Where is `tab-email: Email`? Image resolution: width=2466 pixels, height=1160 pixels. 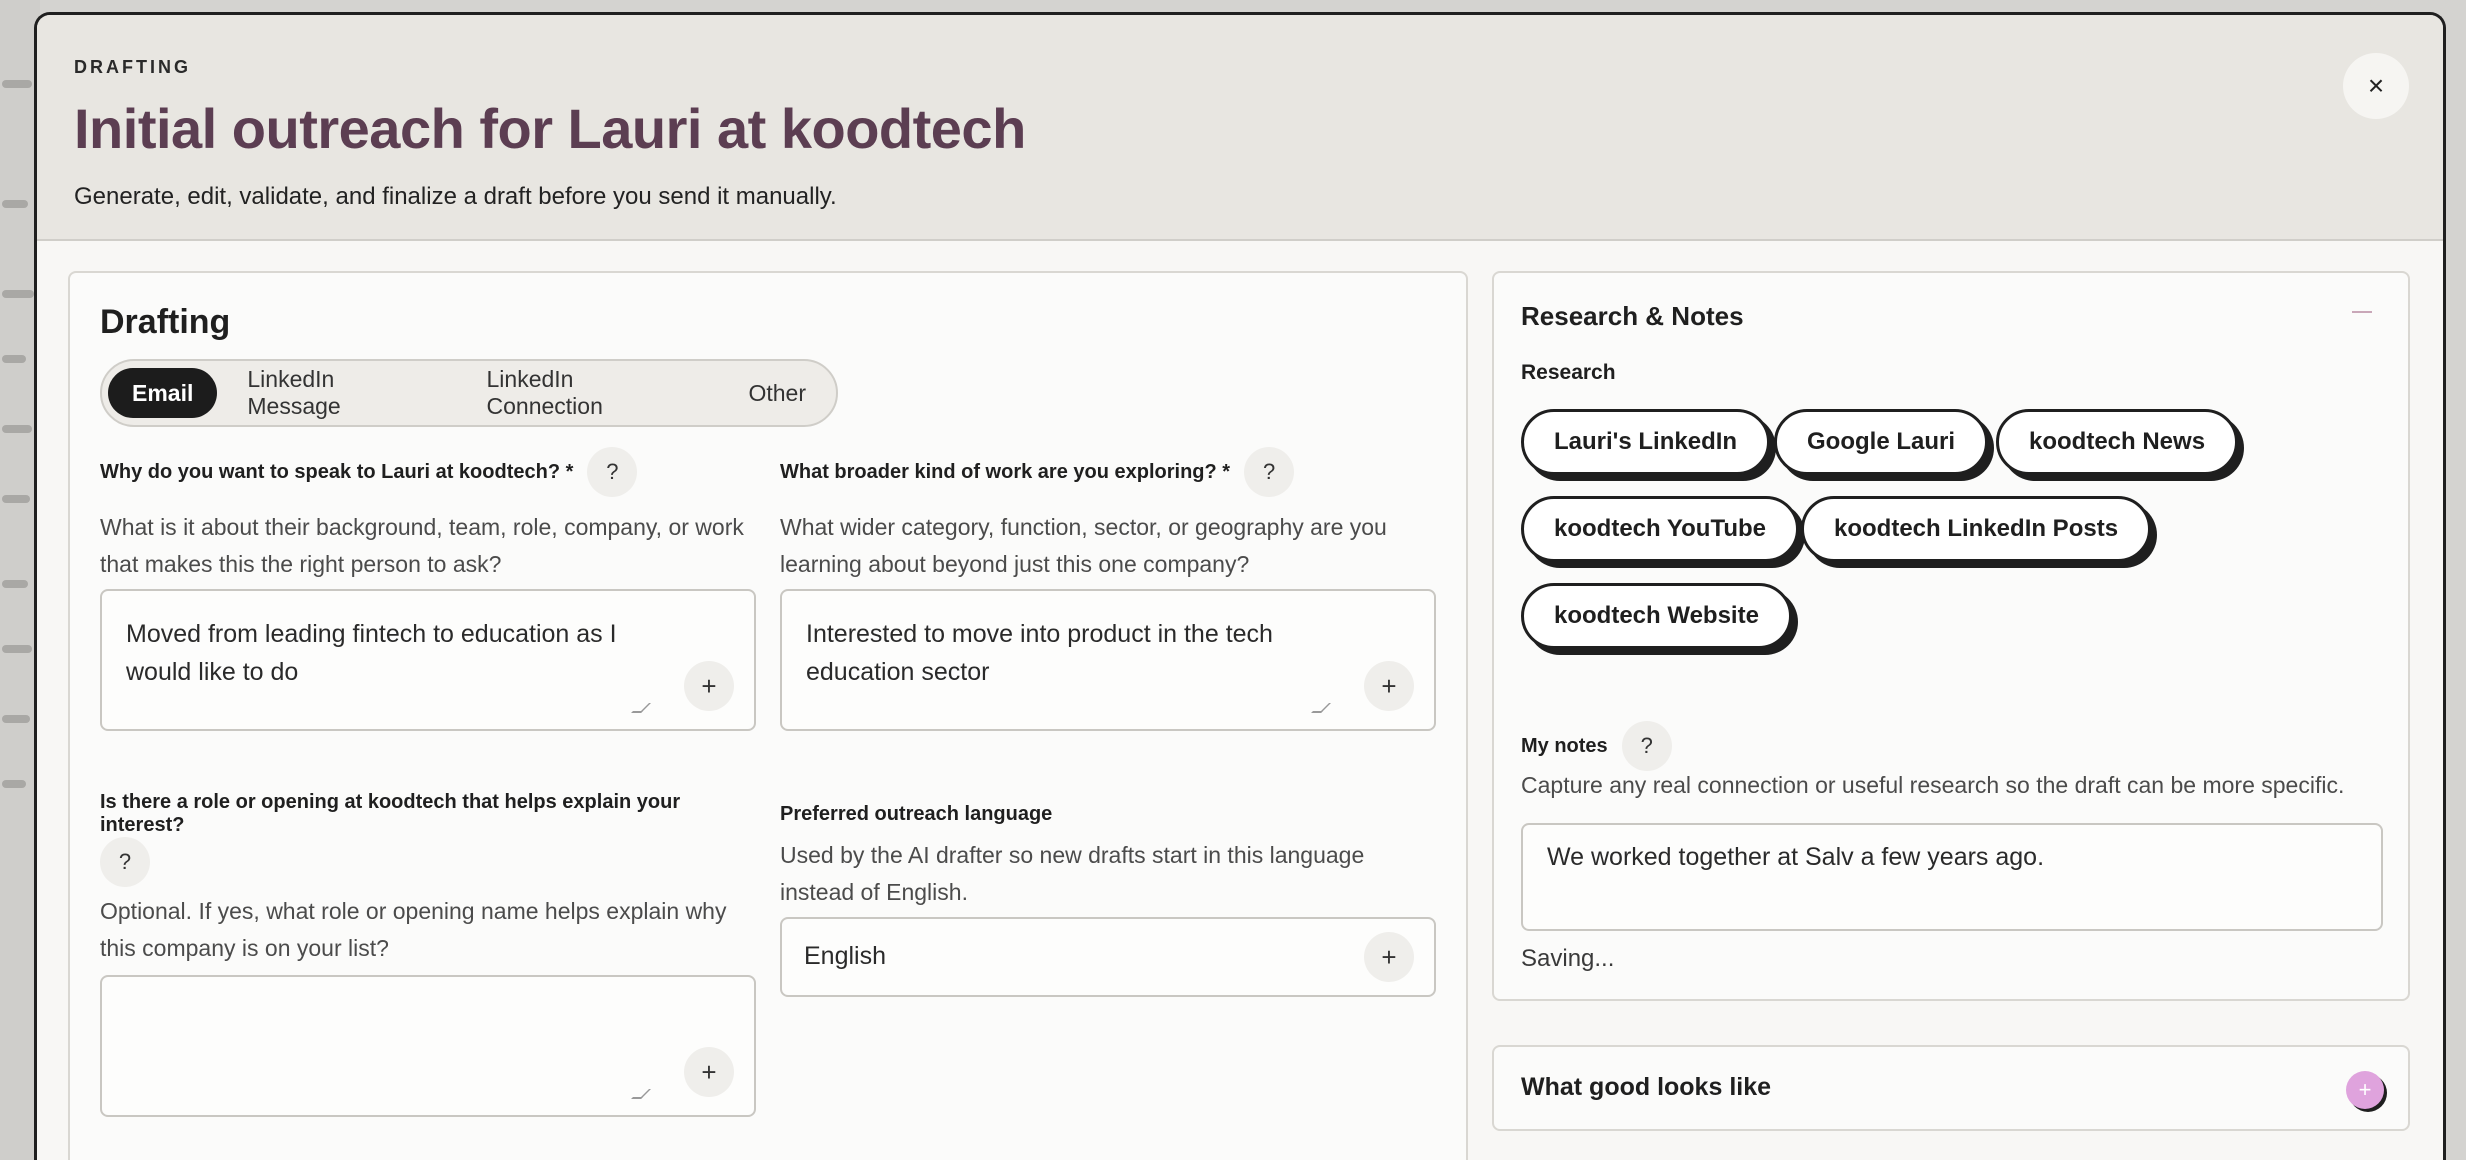 tab-email: Email is located at coordinates (163, 393).